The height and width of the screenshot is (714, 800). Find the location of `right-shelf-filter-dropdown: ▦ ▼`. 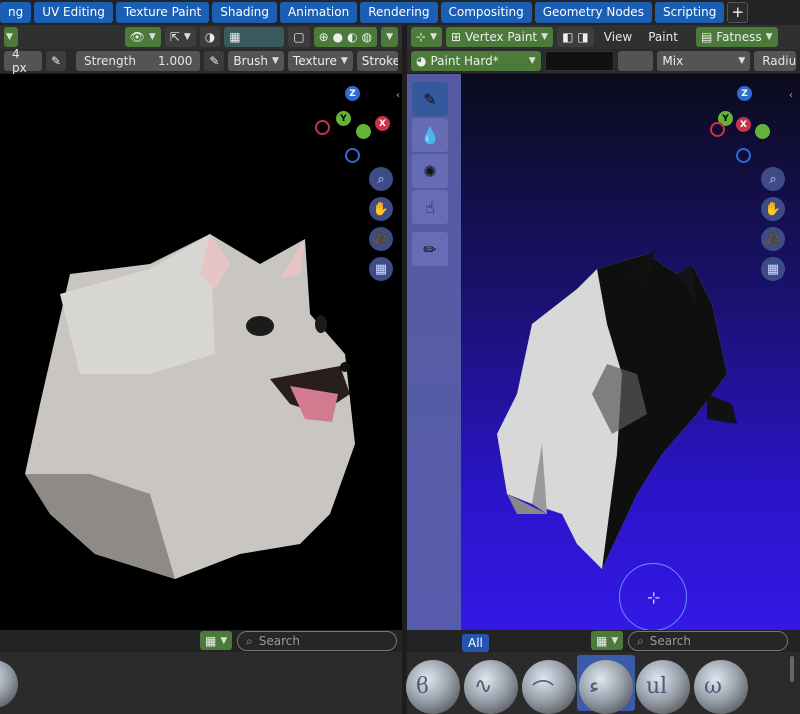

right-shelf-filter-dropdown: ▦ ▼ is located at coordinates (607, 640).